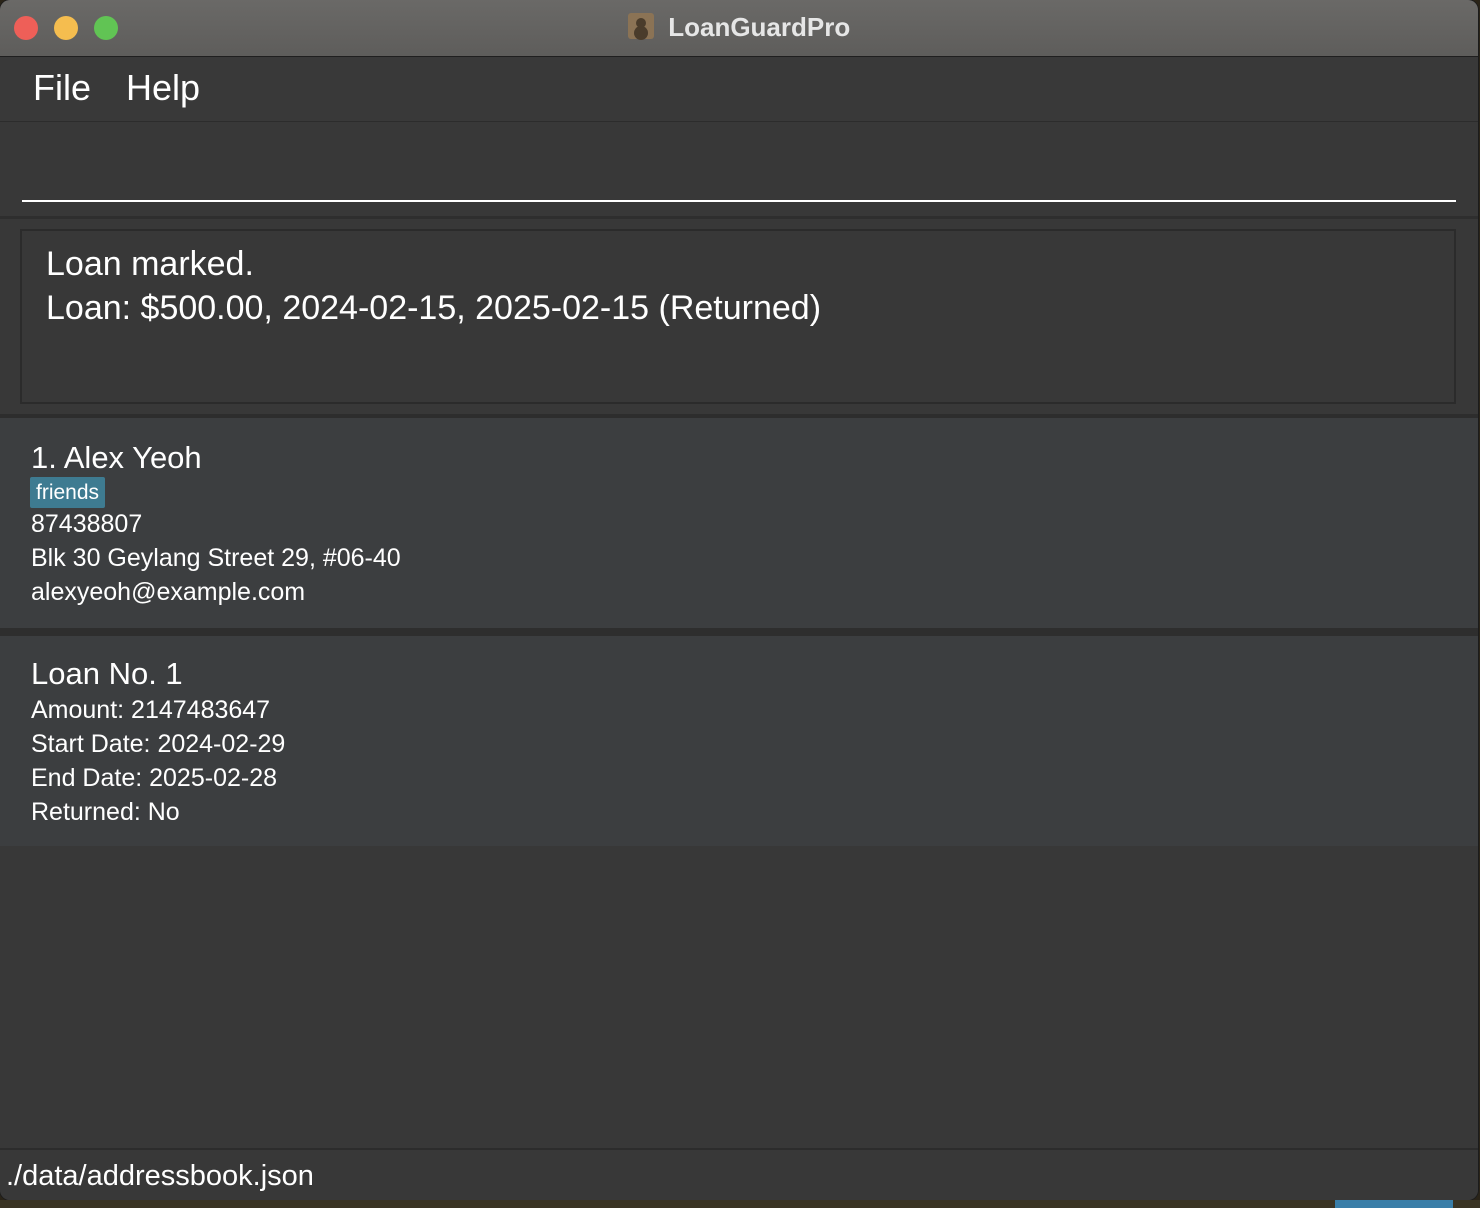 The width and height of the screenshot is (1480, 1208). What do you see at coordinates (105, 812) in the screenshot?
I see `loan-returned: Returned: No` at bounding box center [105, 812].